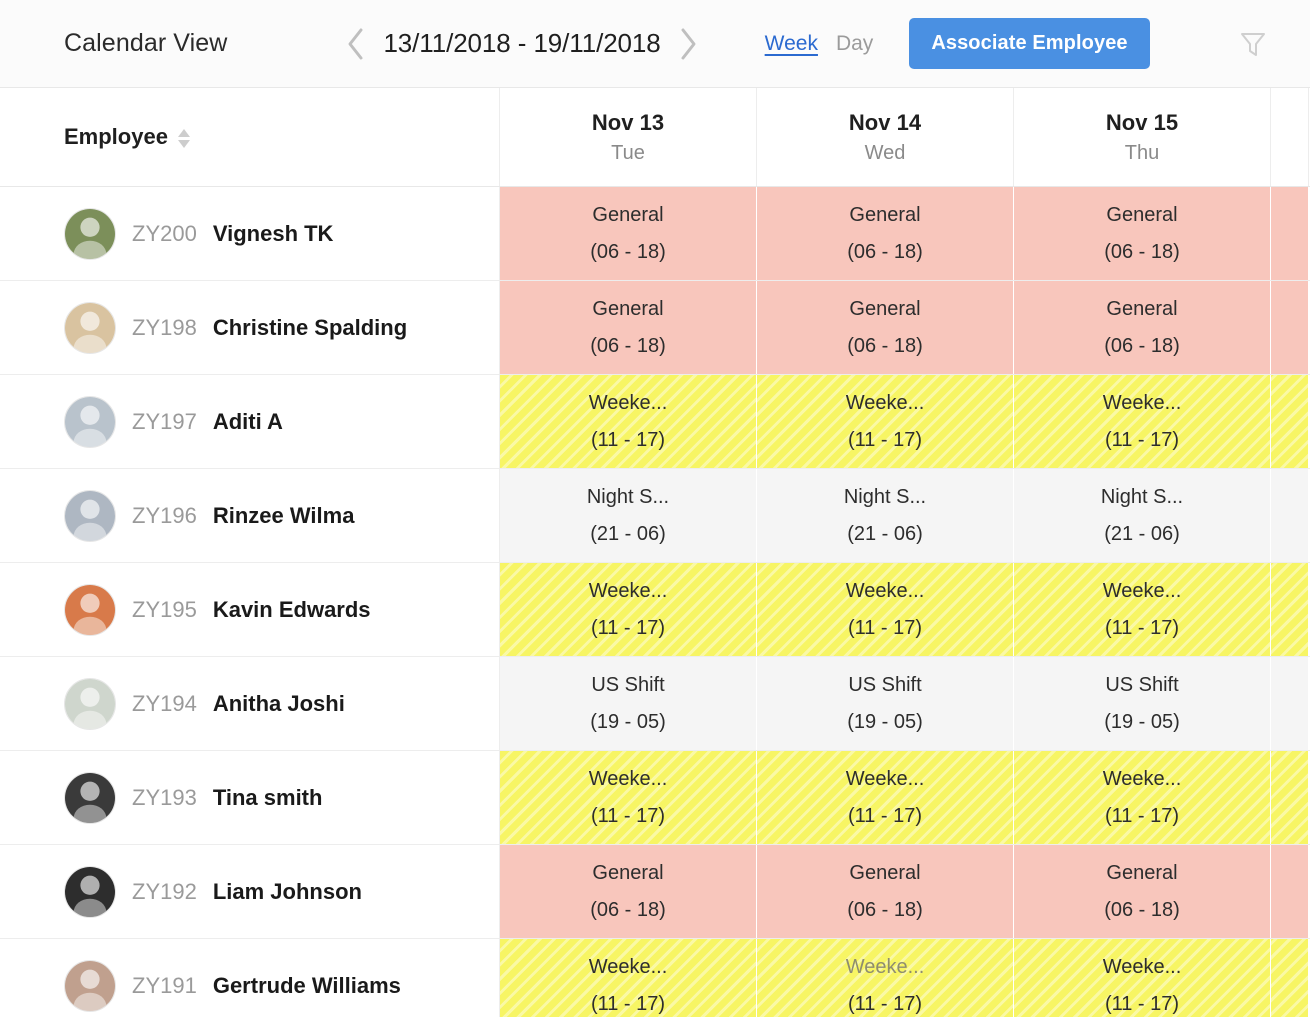 The height and width of the screenshot is (1017, 1310). I want to click on chevron-right-icon, so click(688, 44).